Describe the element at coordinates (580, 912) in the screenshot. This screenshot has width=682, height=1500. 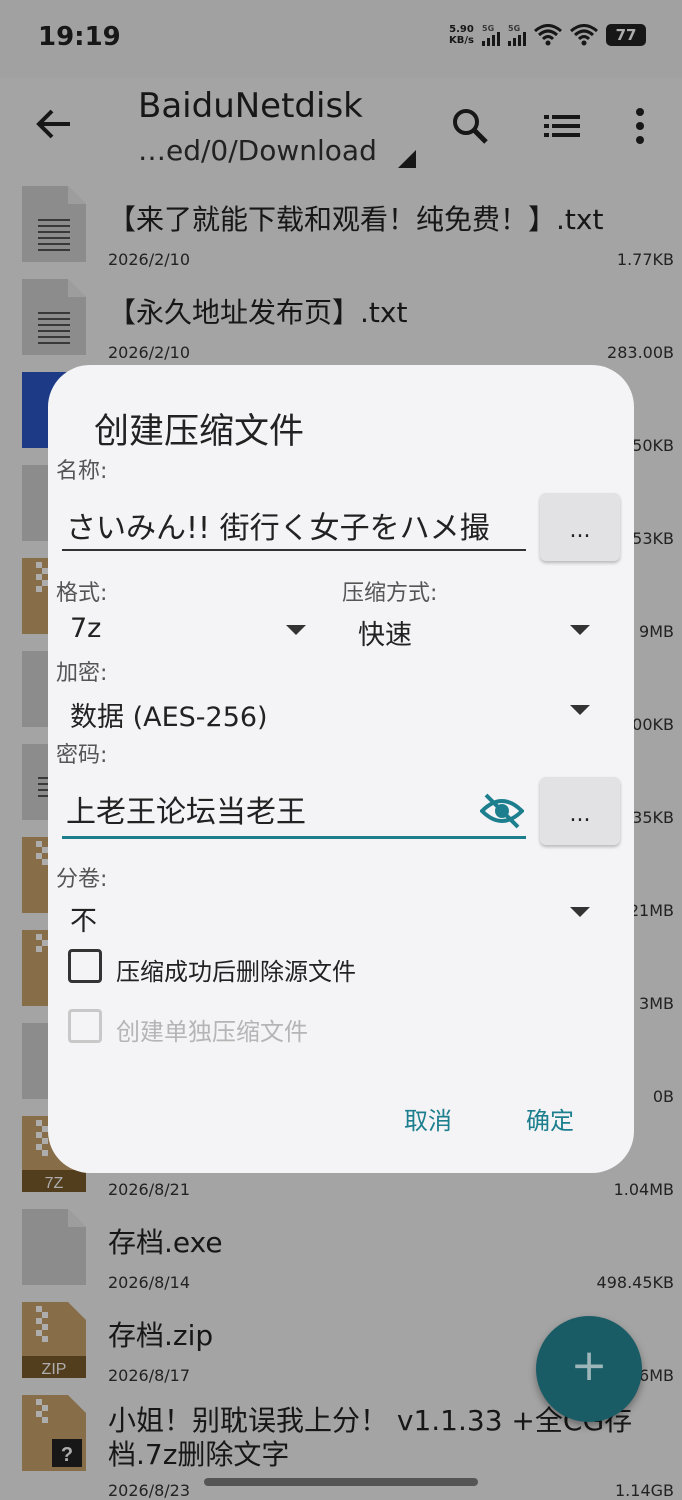
I see `split-dropdown-icon` at that location.